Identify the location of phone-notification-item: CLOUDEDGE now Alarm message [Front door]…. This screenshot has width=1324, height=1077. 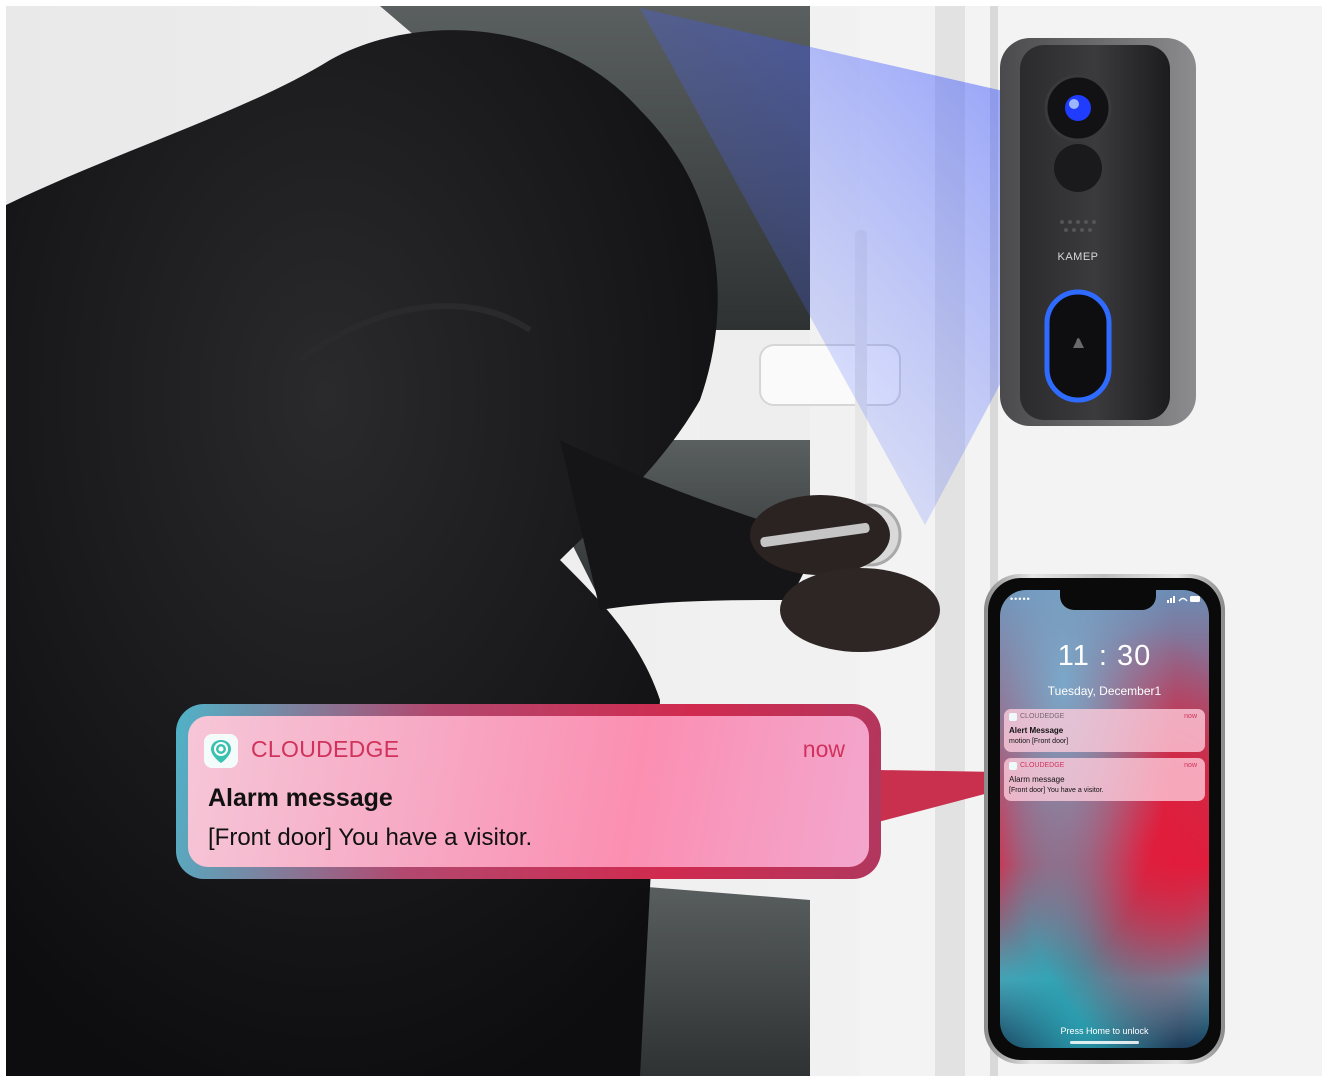
(1104, 779).